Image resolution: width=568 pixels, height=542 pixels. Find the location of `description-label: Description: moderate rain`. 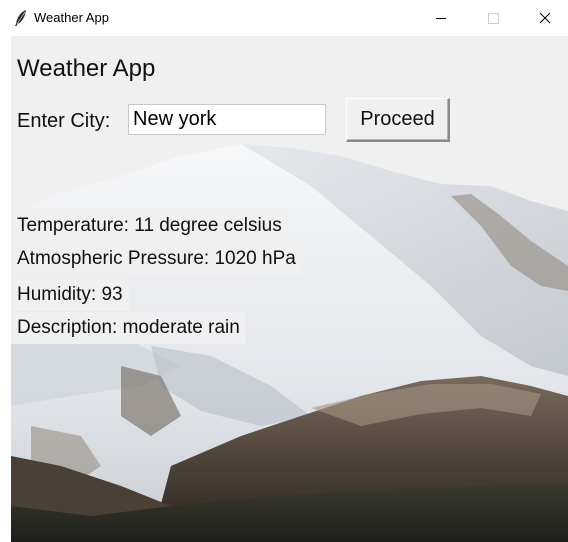

description-label: Description: moderate rain is located at coordinates (128, 328).